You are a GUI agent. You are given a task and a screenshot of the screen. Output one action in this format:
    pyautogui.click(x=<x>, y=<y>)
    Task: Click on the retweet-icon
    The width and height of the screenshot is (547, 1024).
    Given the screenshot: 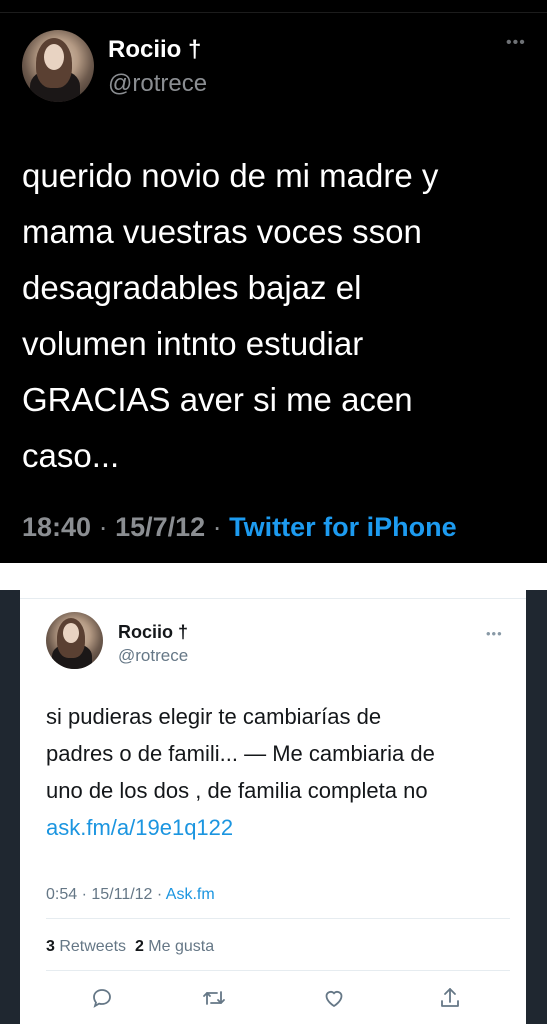 What is the action you would take?
    pyautogui.click(x=214, y=998)
    